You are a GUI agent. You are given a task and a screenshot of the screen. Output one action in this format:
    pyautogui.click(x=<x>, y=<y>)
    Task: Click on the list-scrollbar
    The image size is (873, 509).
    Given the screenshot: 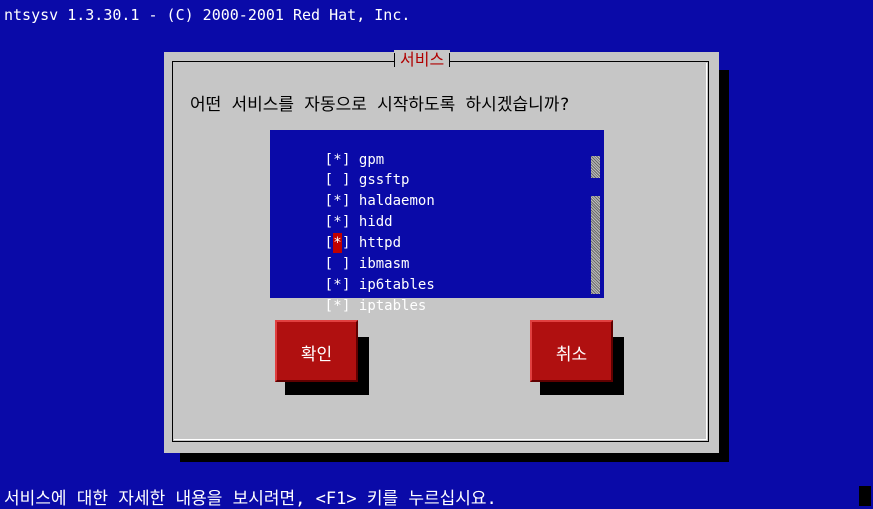 What is the action you would take?
    pyautogui.click(x=595, y=225)
    